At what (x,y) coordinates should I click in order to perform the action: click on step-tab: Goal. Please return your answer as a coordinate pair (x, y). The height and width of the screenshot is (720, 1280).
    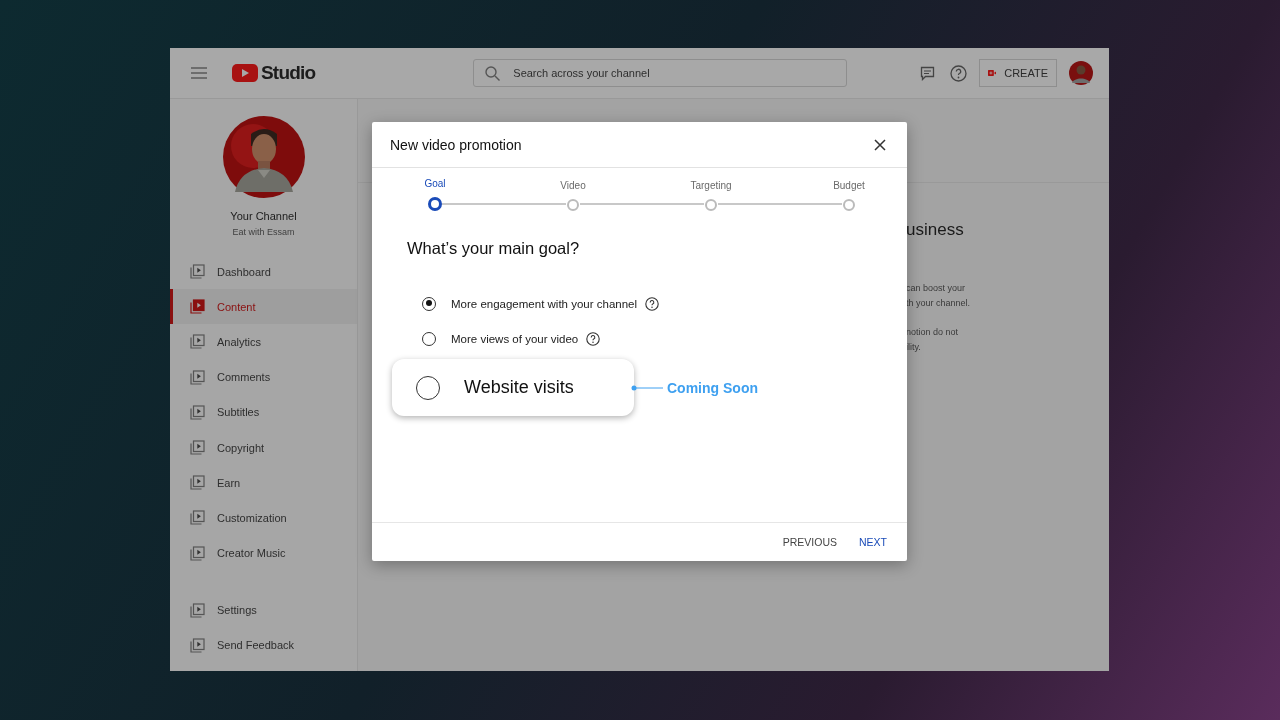
    Looking at the image, I should click on (435, 194).